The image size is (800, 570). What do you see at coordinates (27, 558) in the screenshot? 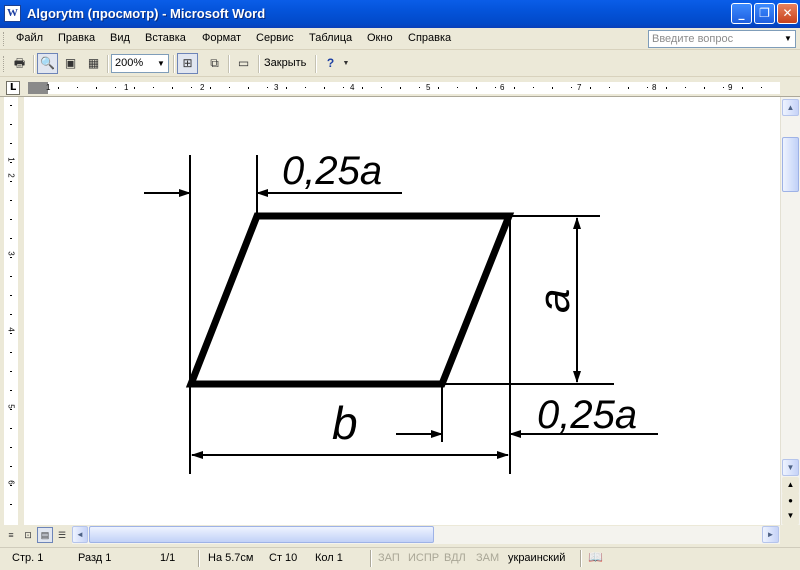
I see `status-page: Стр. 1` at bounding box center [27, 558].